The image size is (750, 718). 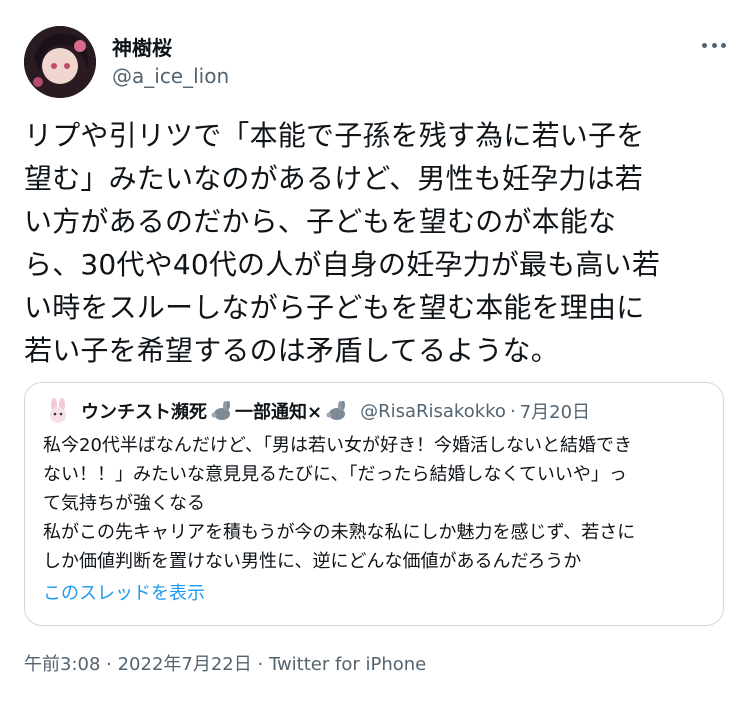 What do you see at coordinates (58, 410) in the screenshot?
I see `quoted-avatar` at bounding box center [58, 410].